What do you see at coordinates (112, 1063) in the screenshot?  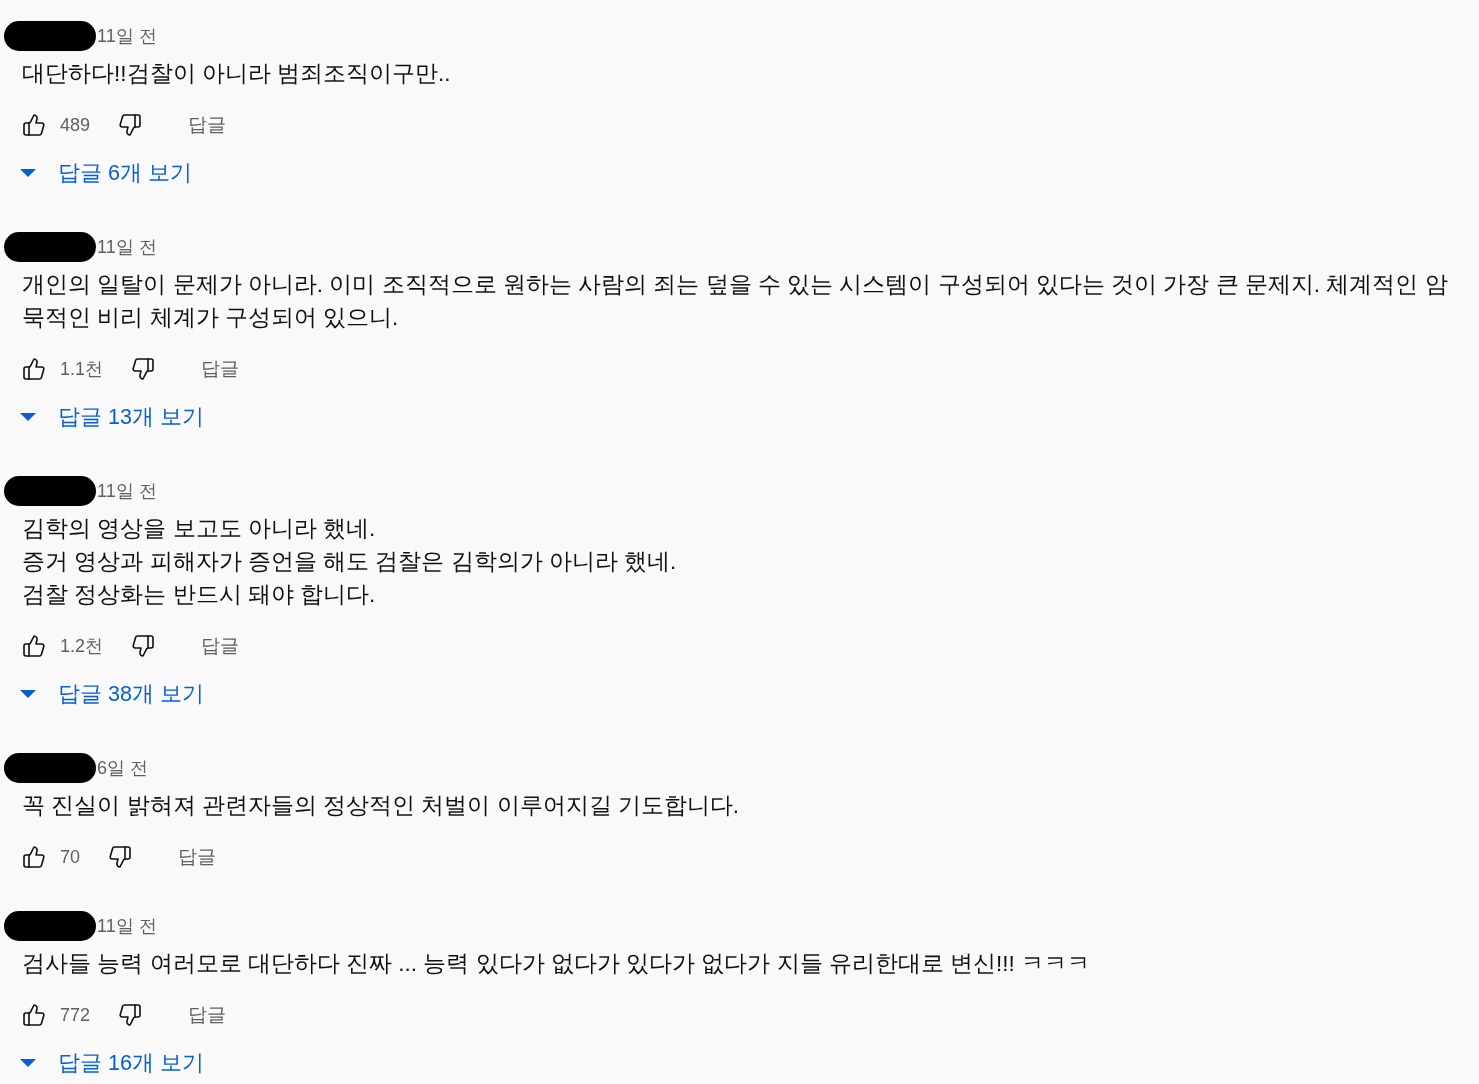 I see `view-replies-button: 답글 16개 보기` at bounding box center [112, 1063].